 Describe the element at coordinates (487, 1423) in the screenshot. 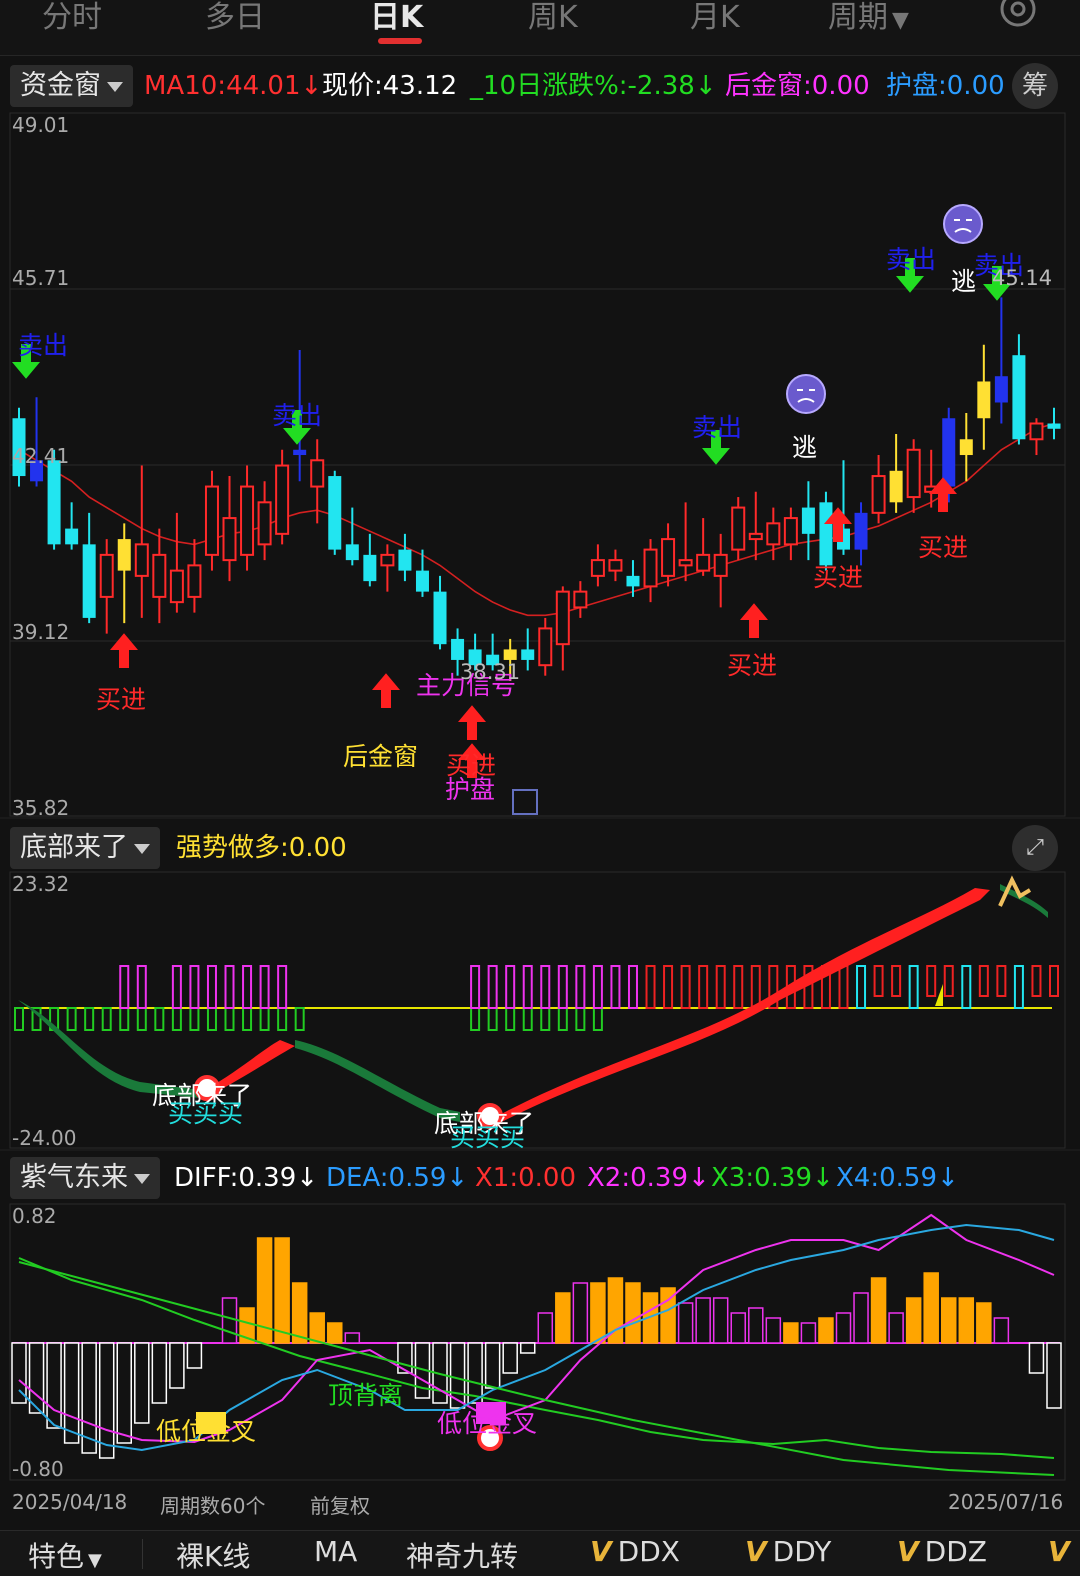

I see `low-golden-cross-label: 低位金叉` at that location.